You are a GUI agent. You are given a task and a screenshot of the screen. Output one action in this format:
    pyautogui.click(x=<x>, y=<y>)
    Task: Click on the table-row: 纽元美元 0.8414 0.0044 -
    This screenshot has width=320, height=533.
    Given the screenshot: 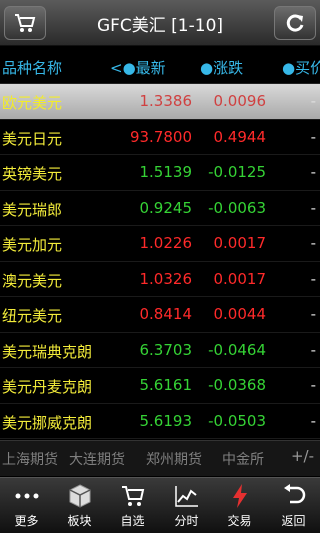 What is the action you would take?
    pyautogui.click(x=160, y=315)
    